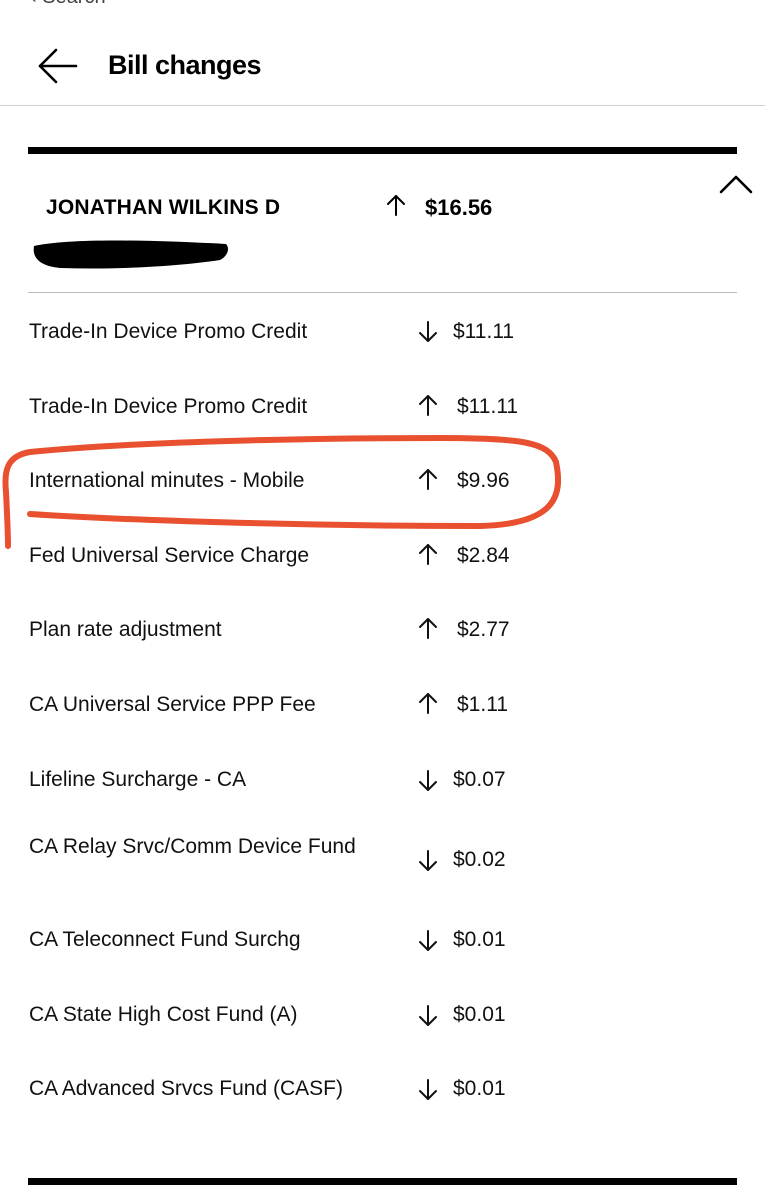  I want to click on change-label: CA State High Cost Fund (A), so click(163, 1014).